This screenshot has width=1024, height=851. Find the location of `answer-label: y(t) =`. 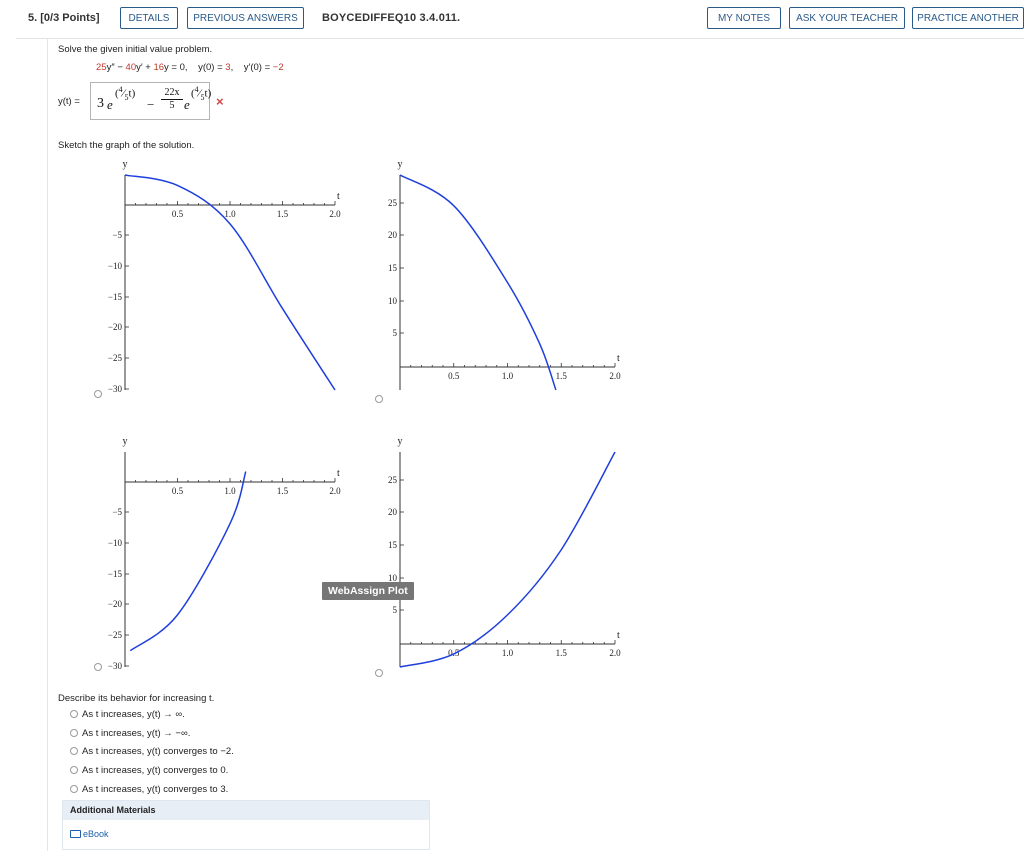

answer-label: y(t) = is located at coordinates (69, 101).